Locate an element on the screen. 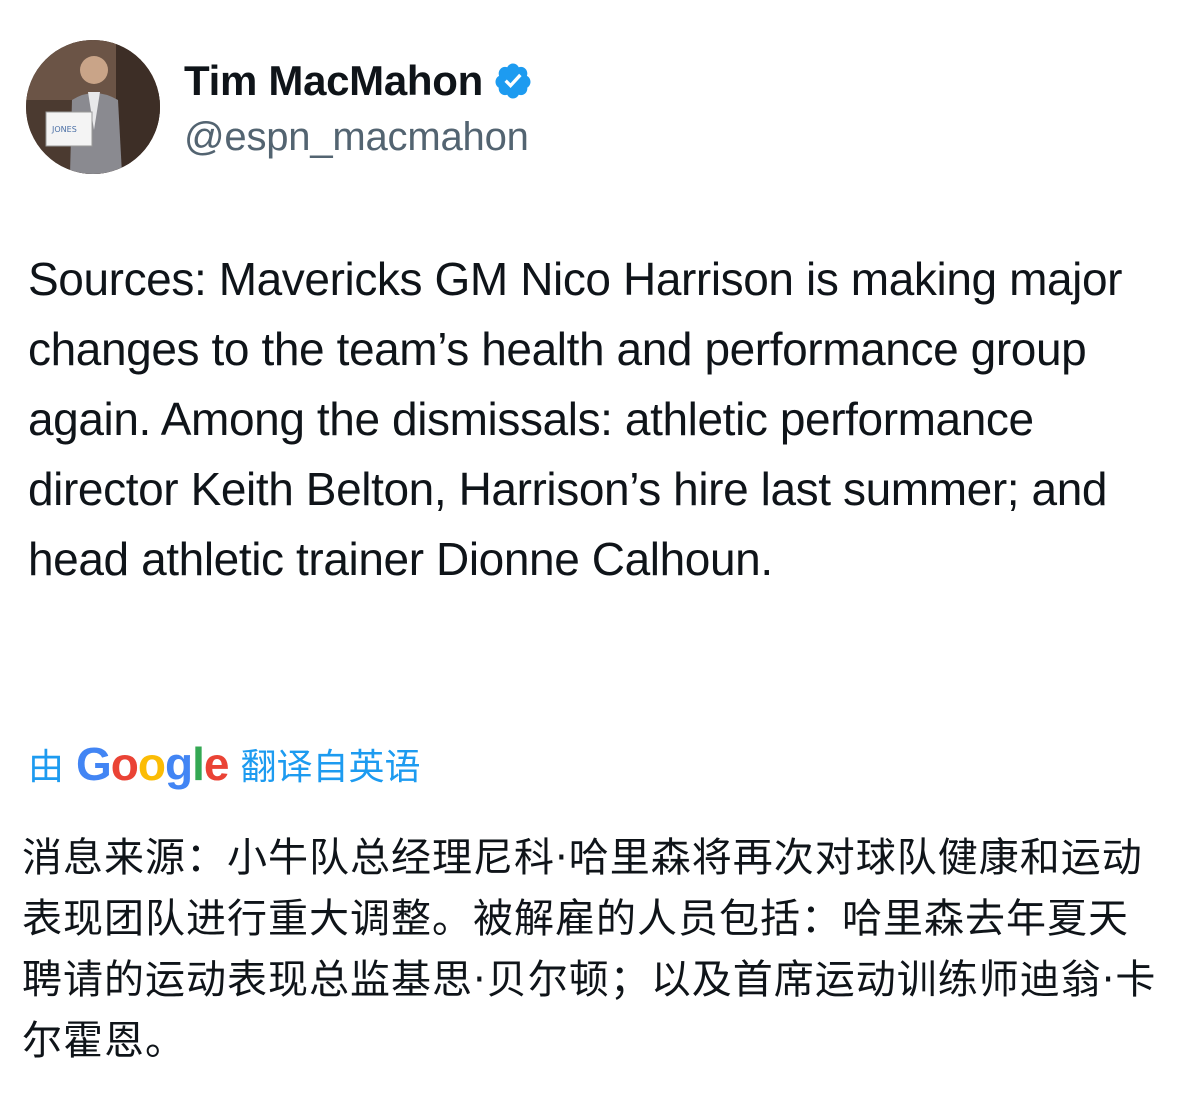  tweet-header: JONES Tim MacMahon @espn_macmahon is located at coordinates (279, 107).